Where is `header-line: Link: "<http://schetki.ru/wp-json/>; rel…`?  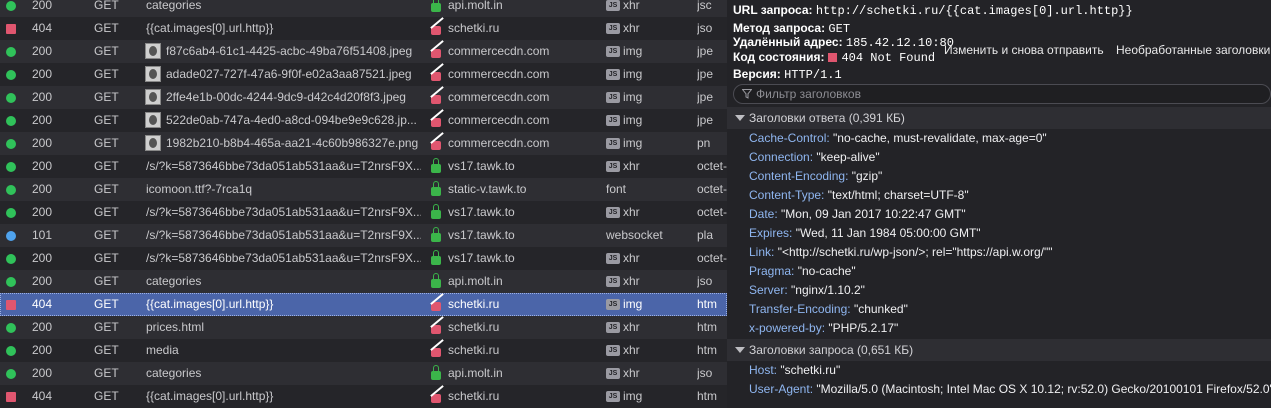
header-line: Link: "<http://schetki.ru/wp-json/>; rel… is located at coordinates (901, 252).